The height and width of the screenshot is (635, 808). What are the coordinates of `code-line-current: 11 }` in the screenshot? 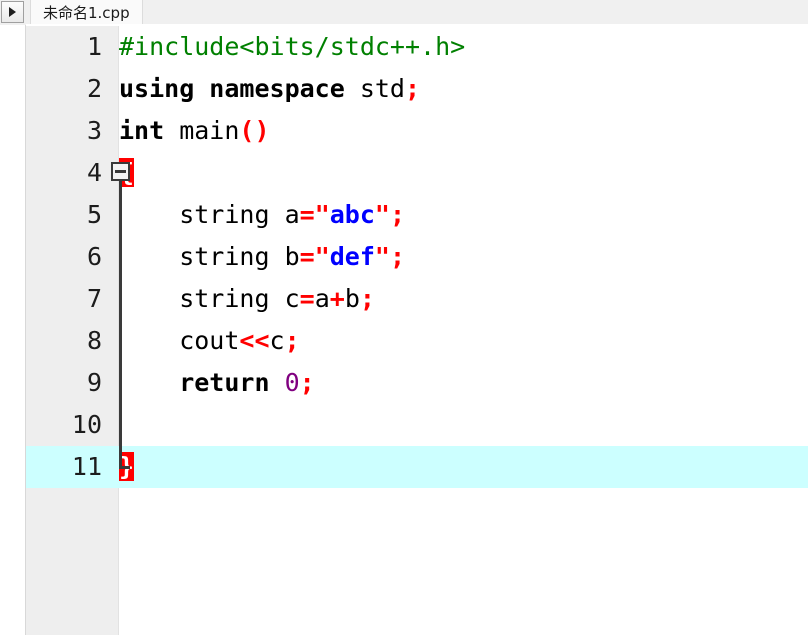 It's located at (417, 467).